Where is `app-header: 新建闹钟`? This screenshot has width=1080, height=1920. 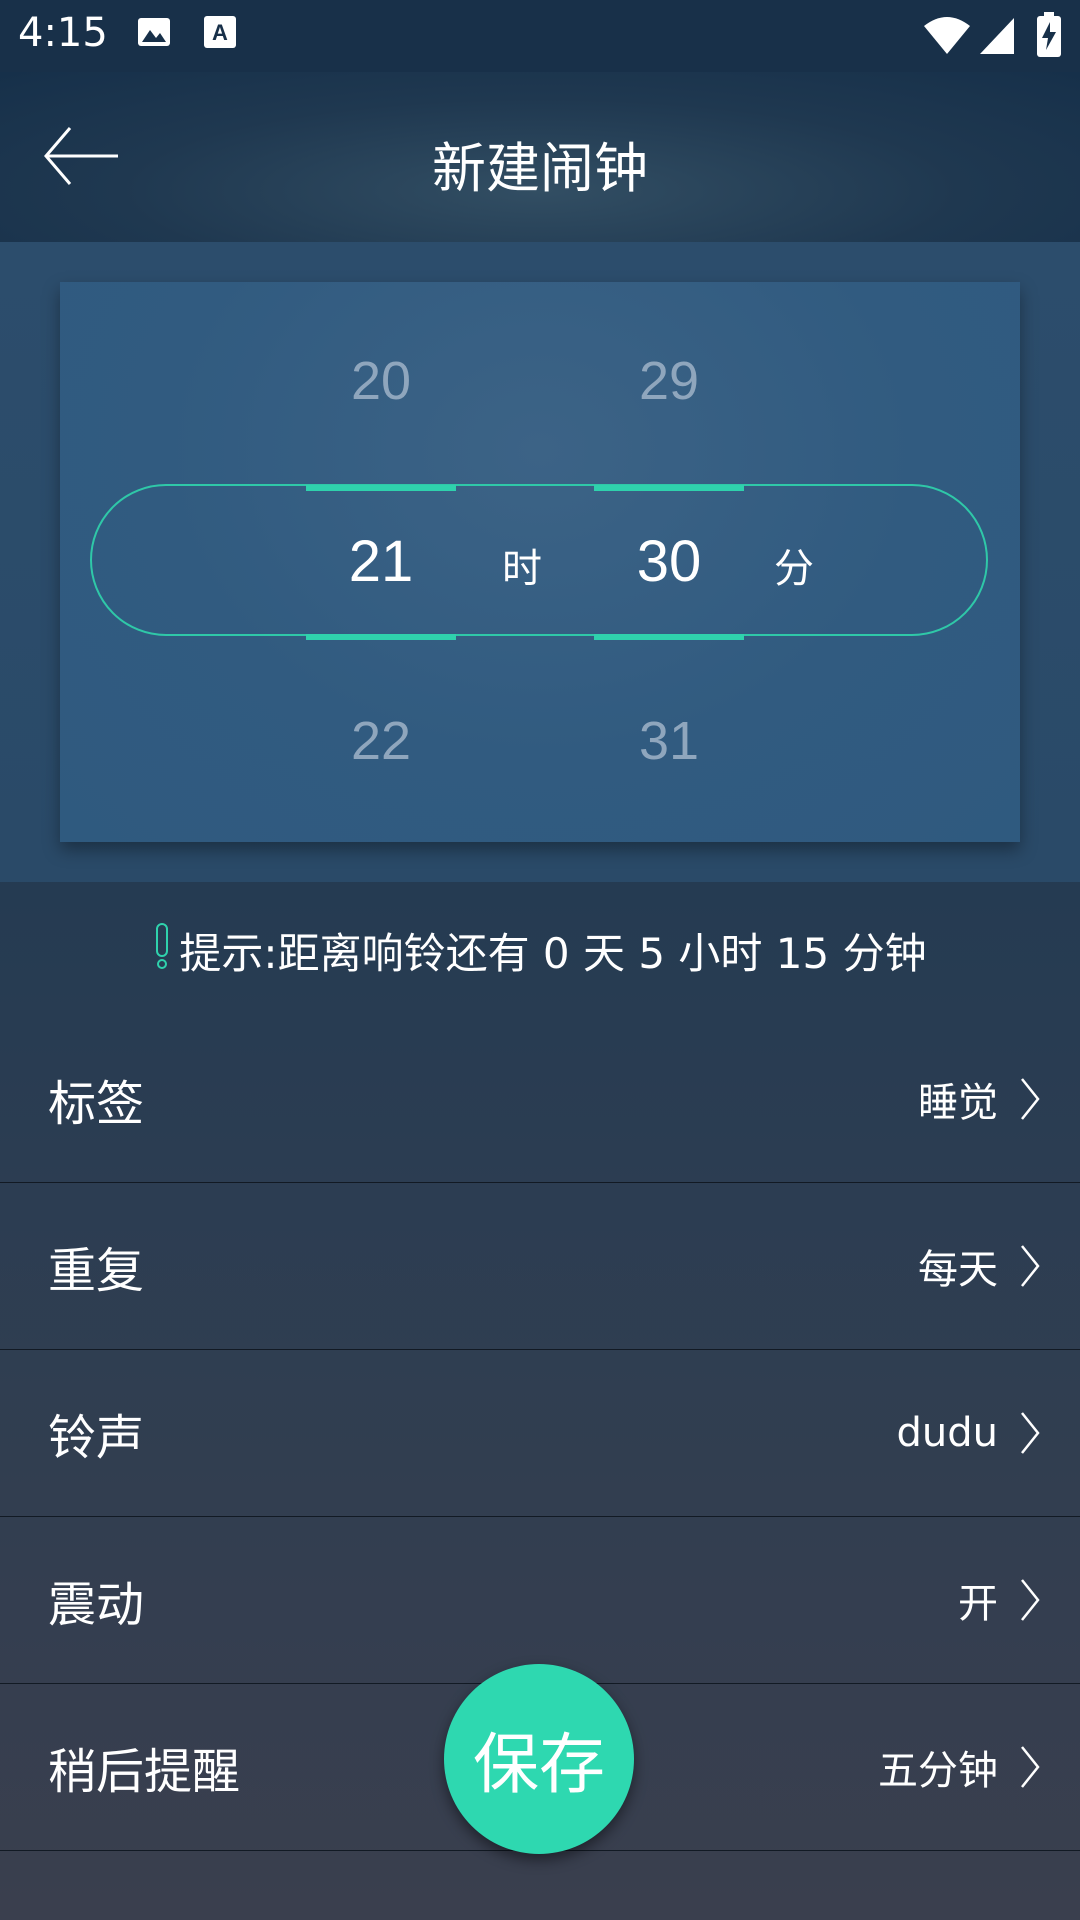 app-header: 新建闹钟 is located at coordinates (540, 157).